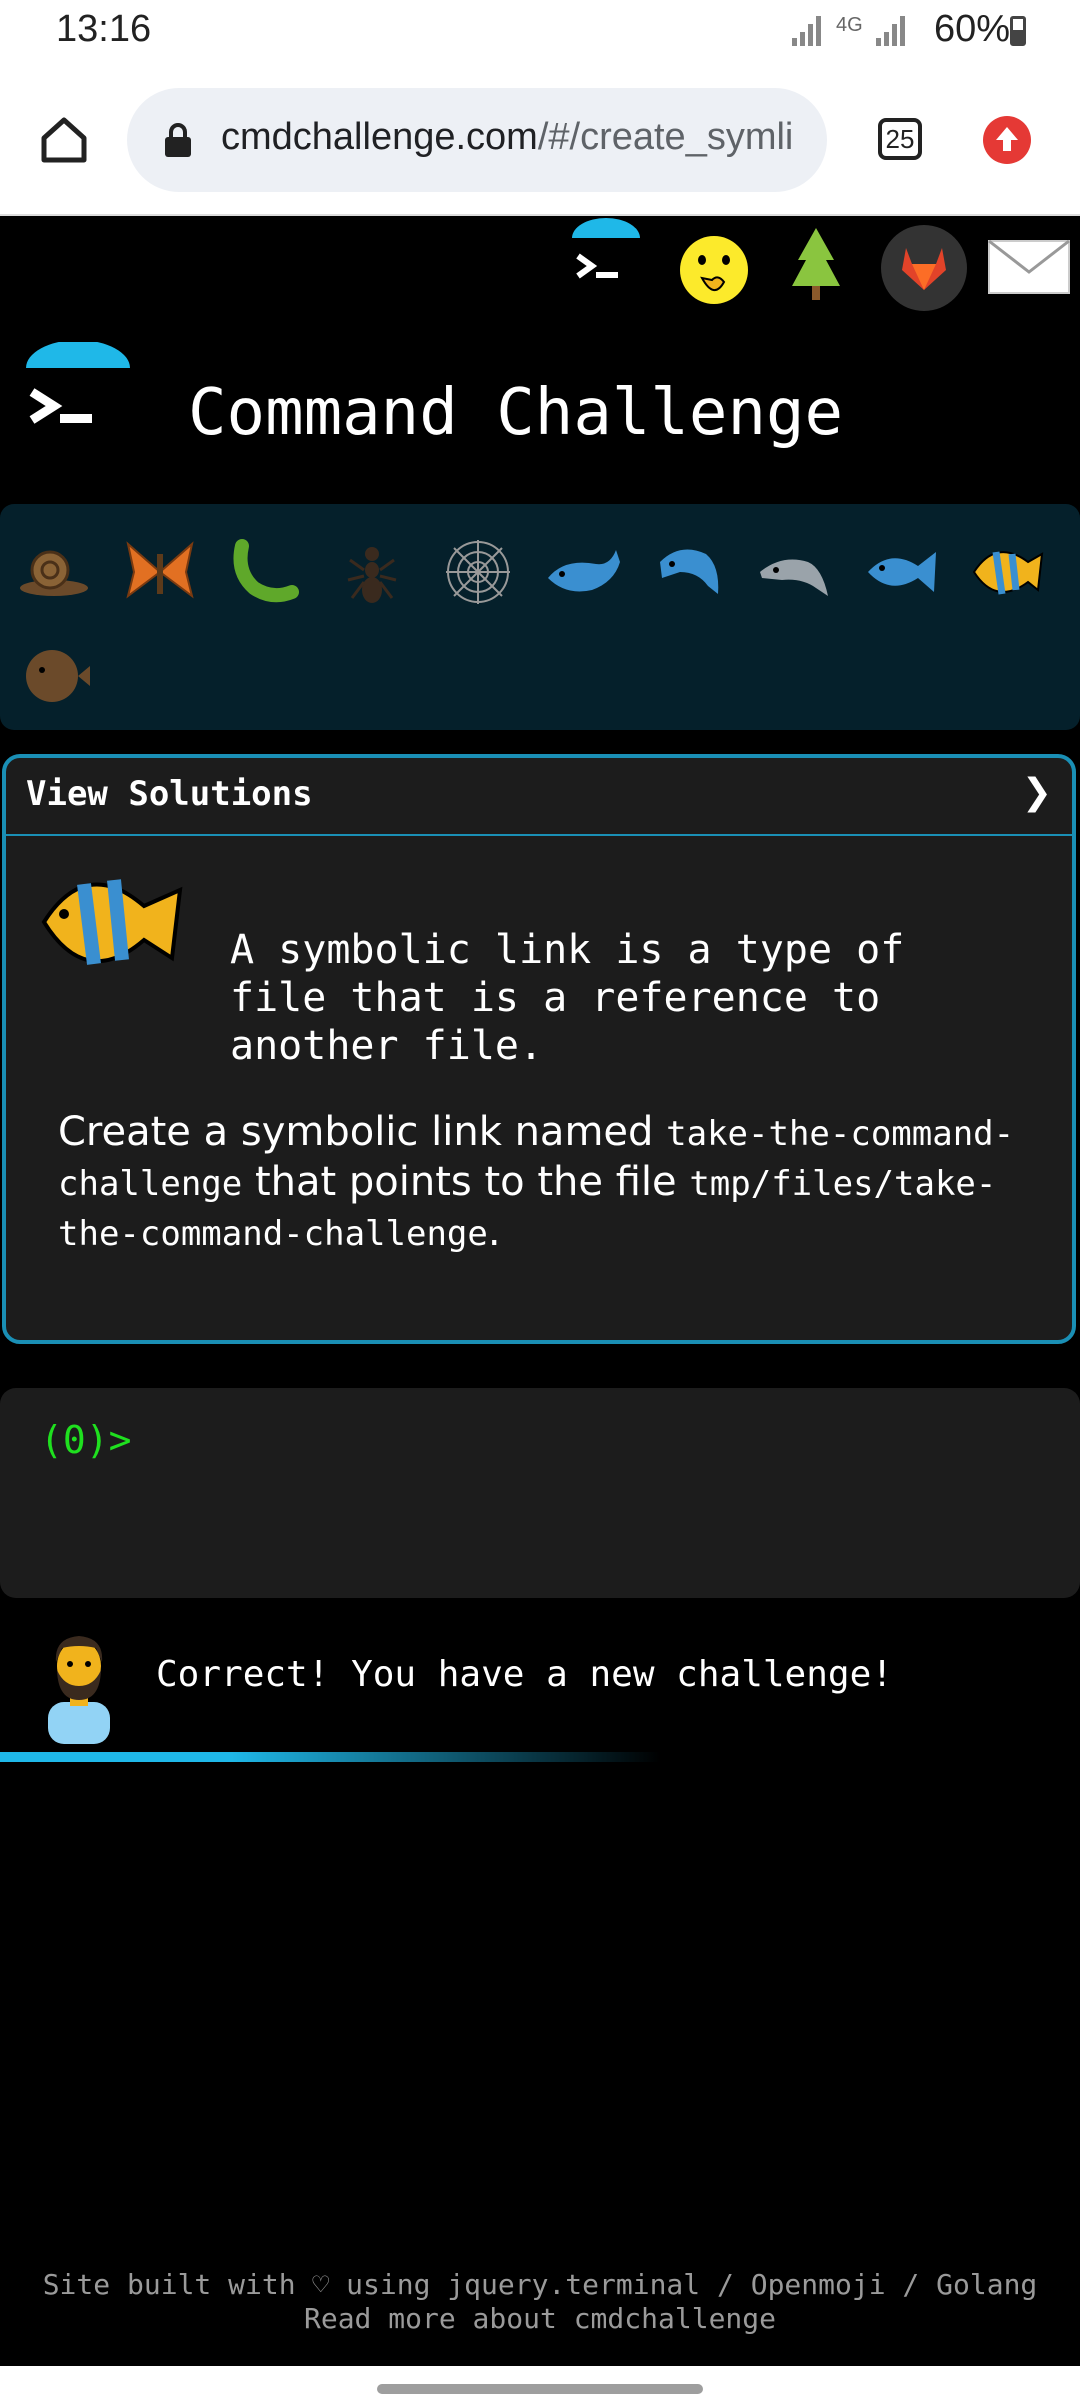 The image size is (1080, 2408). I want to click on task-text-3: ., so click(494, 1232).